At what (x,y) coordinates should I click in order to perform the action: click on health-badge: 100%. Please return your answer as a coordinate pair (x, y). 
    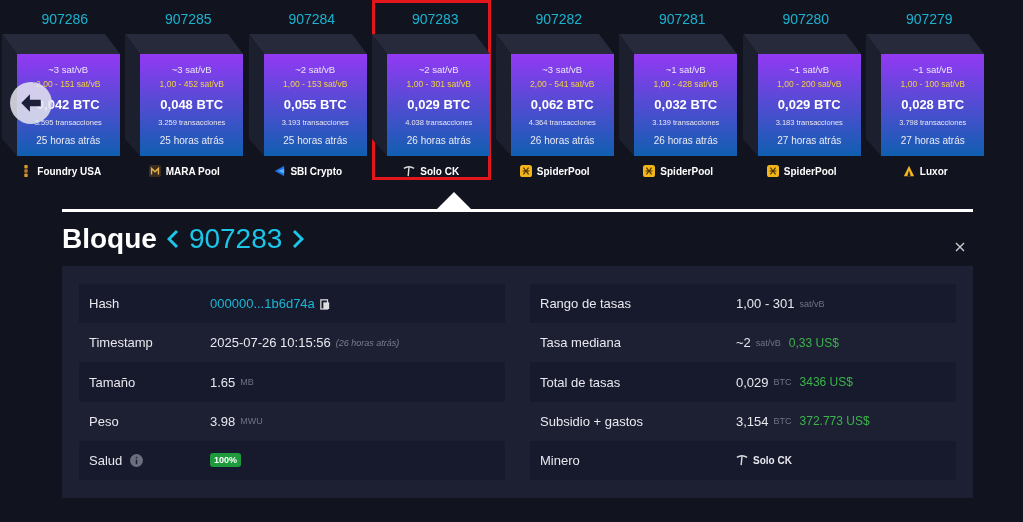
    Looking at the image, I should click on (226, 460).